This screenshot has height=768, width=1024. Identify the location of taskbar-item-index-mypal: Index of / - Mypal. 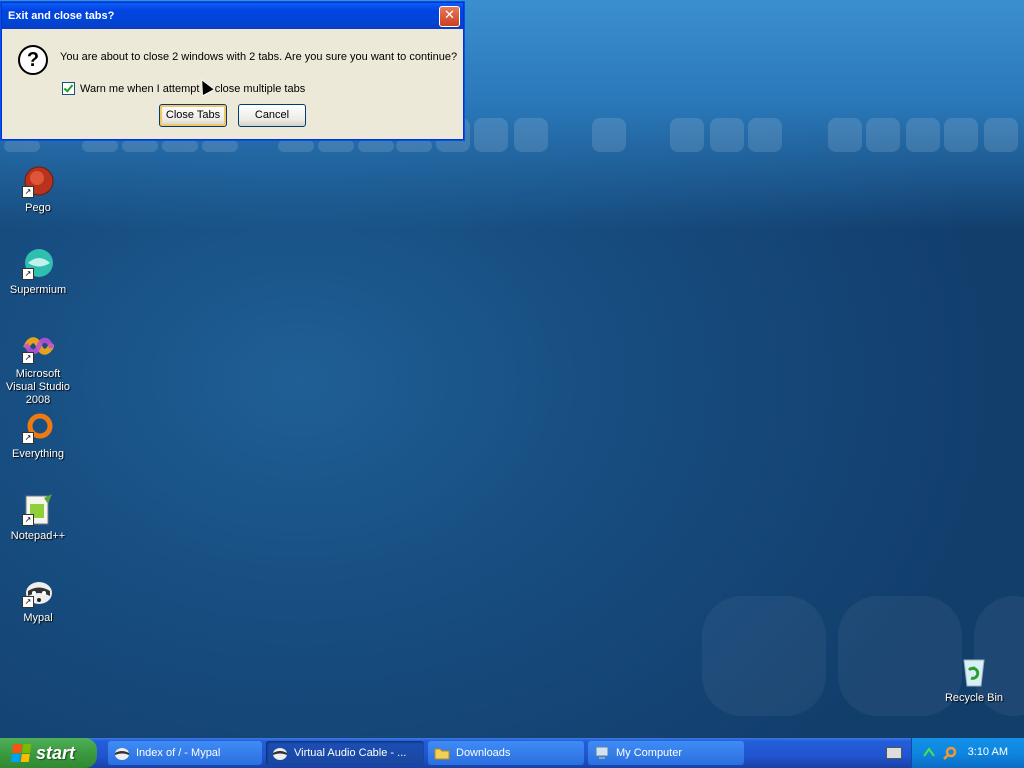
(185, 753).